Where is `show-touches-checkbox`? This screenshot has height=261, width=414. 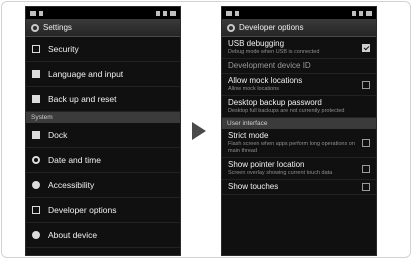 show-touches-checkbox is located at coordinates (366, 187).